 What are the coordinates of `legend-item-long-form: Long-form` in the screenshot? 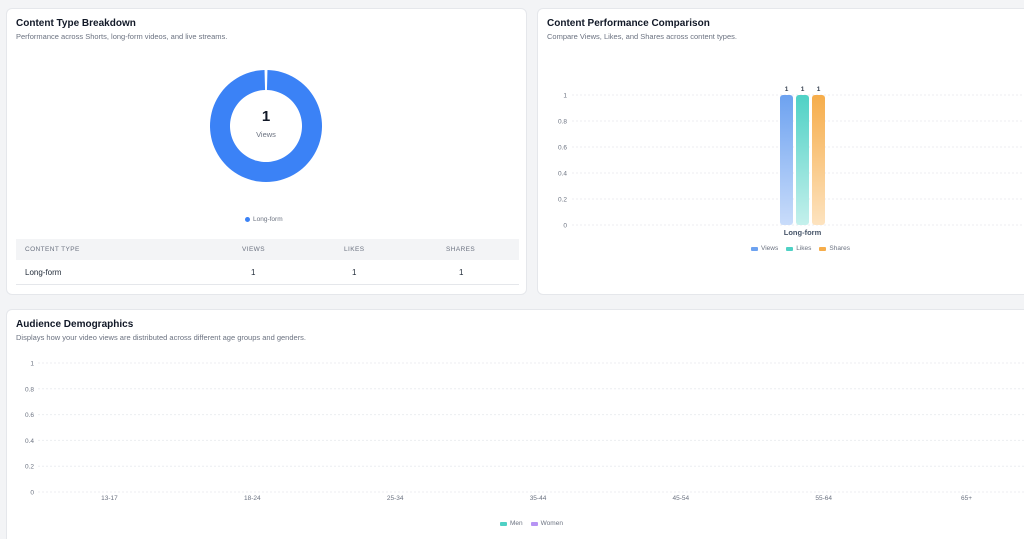 It's located at (264, 219).